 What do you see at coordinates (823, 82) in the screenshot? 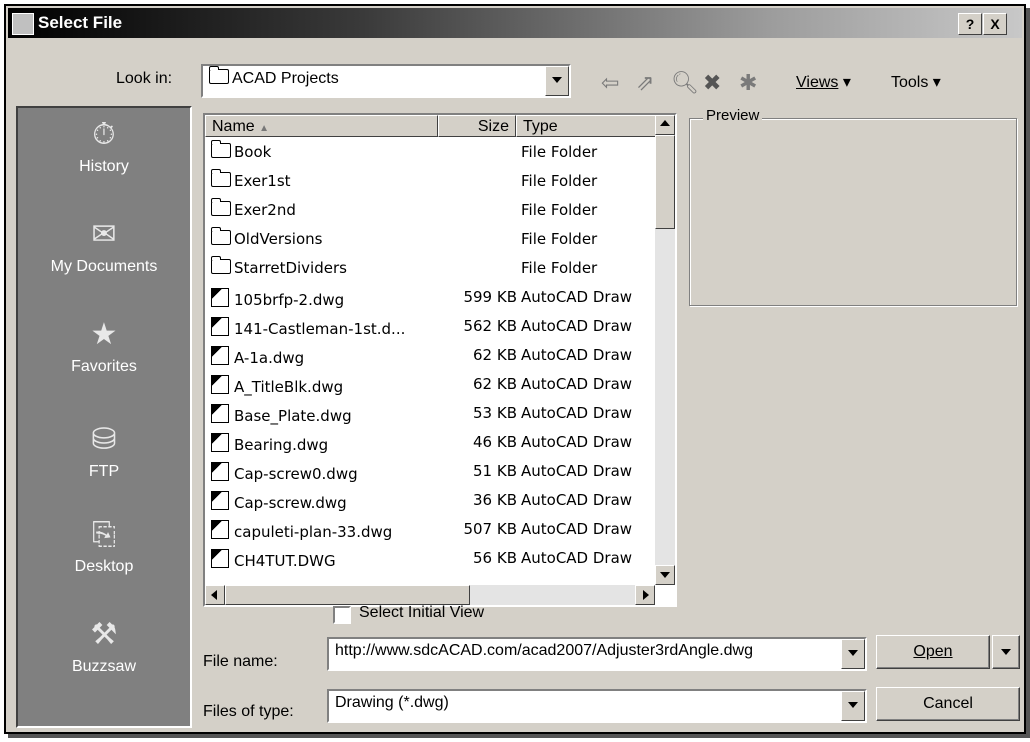
I see `views-menu: Views ▾` at bounding box center [823, 82].